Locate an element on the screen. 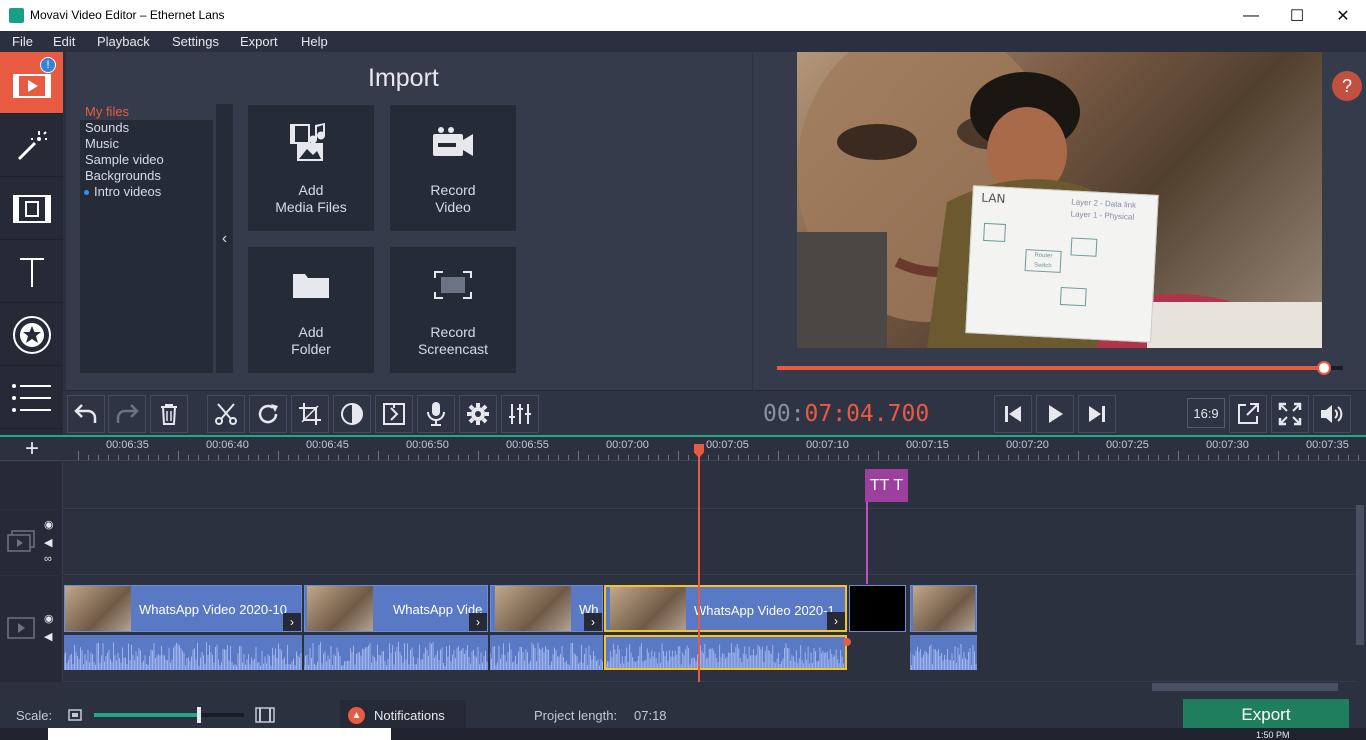  clip-properties-button is located at coordinates (478, 414).